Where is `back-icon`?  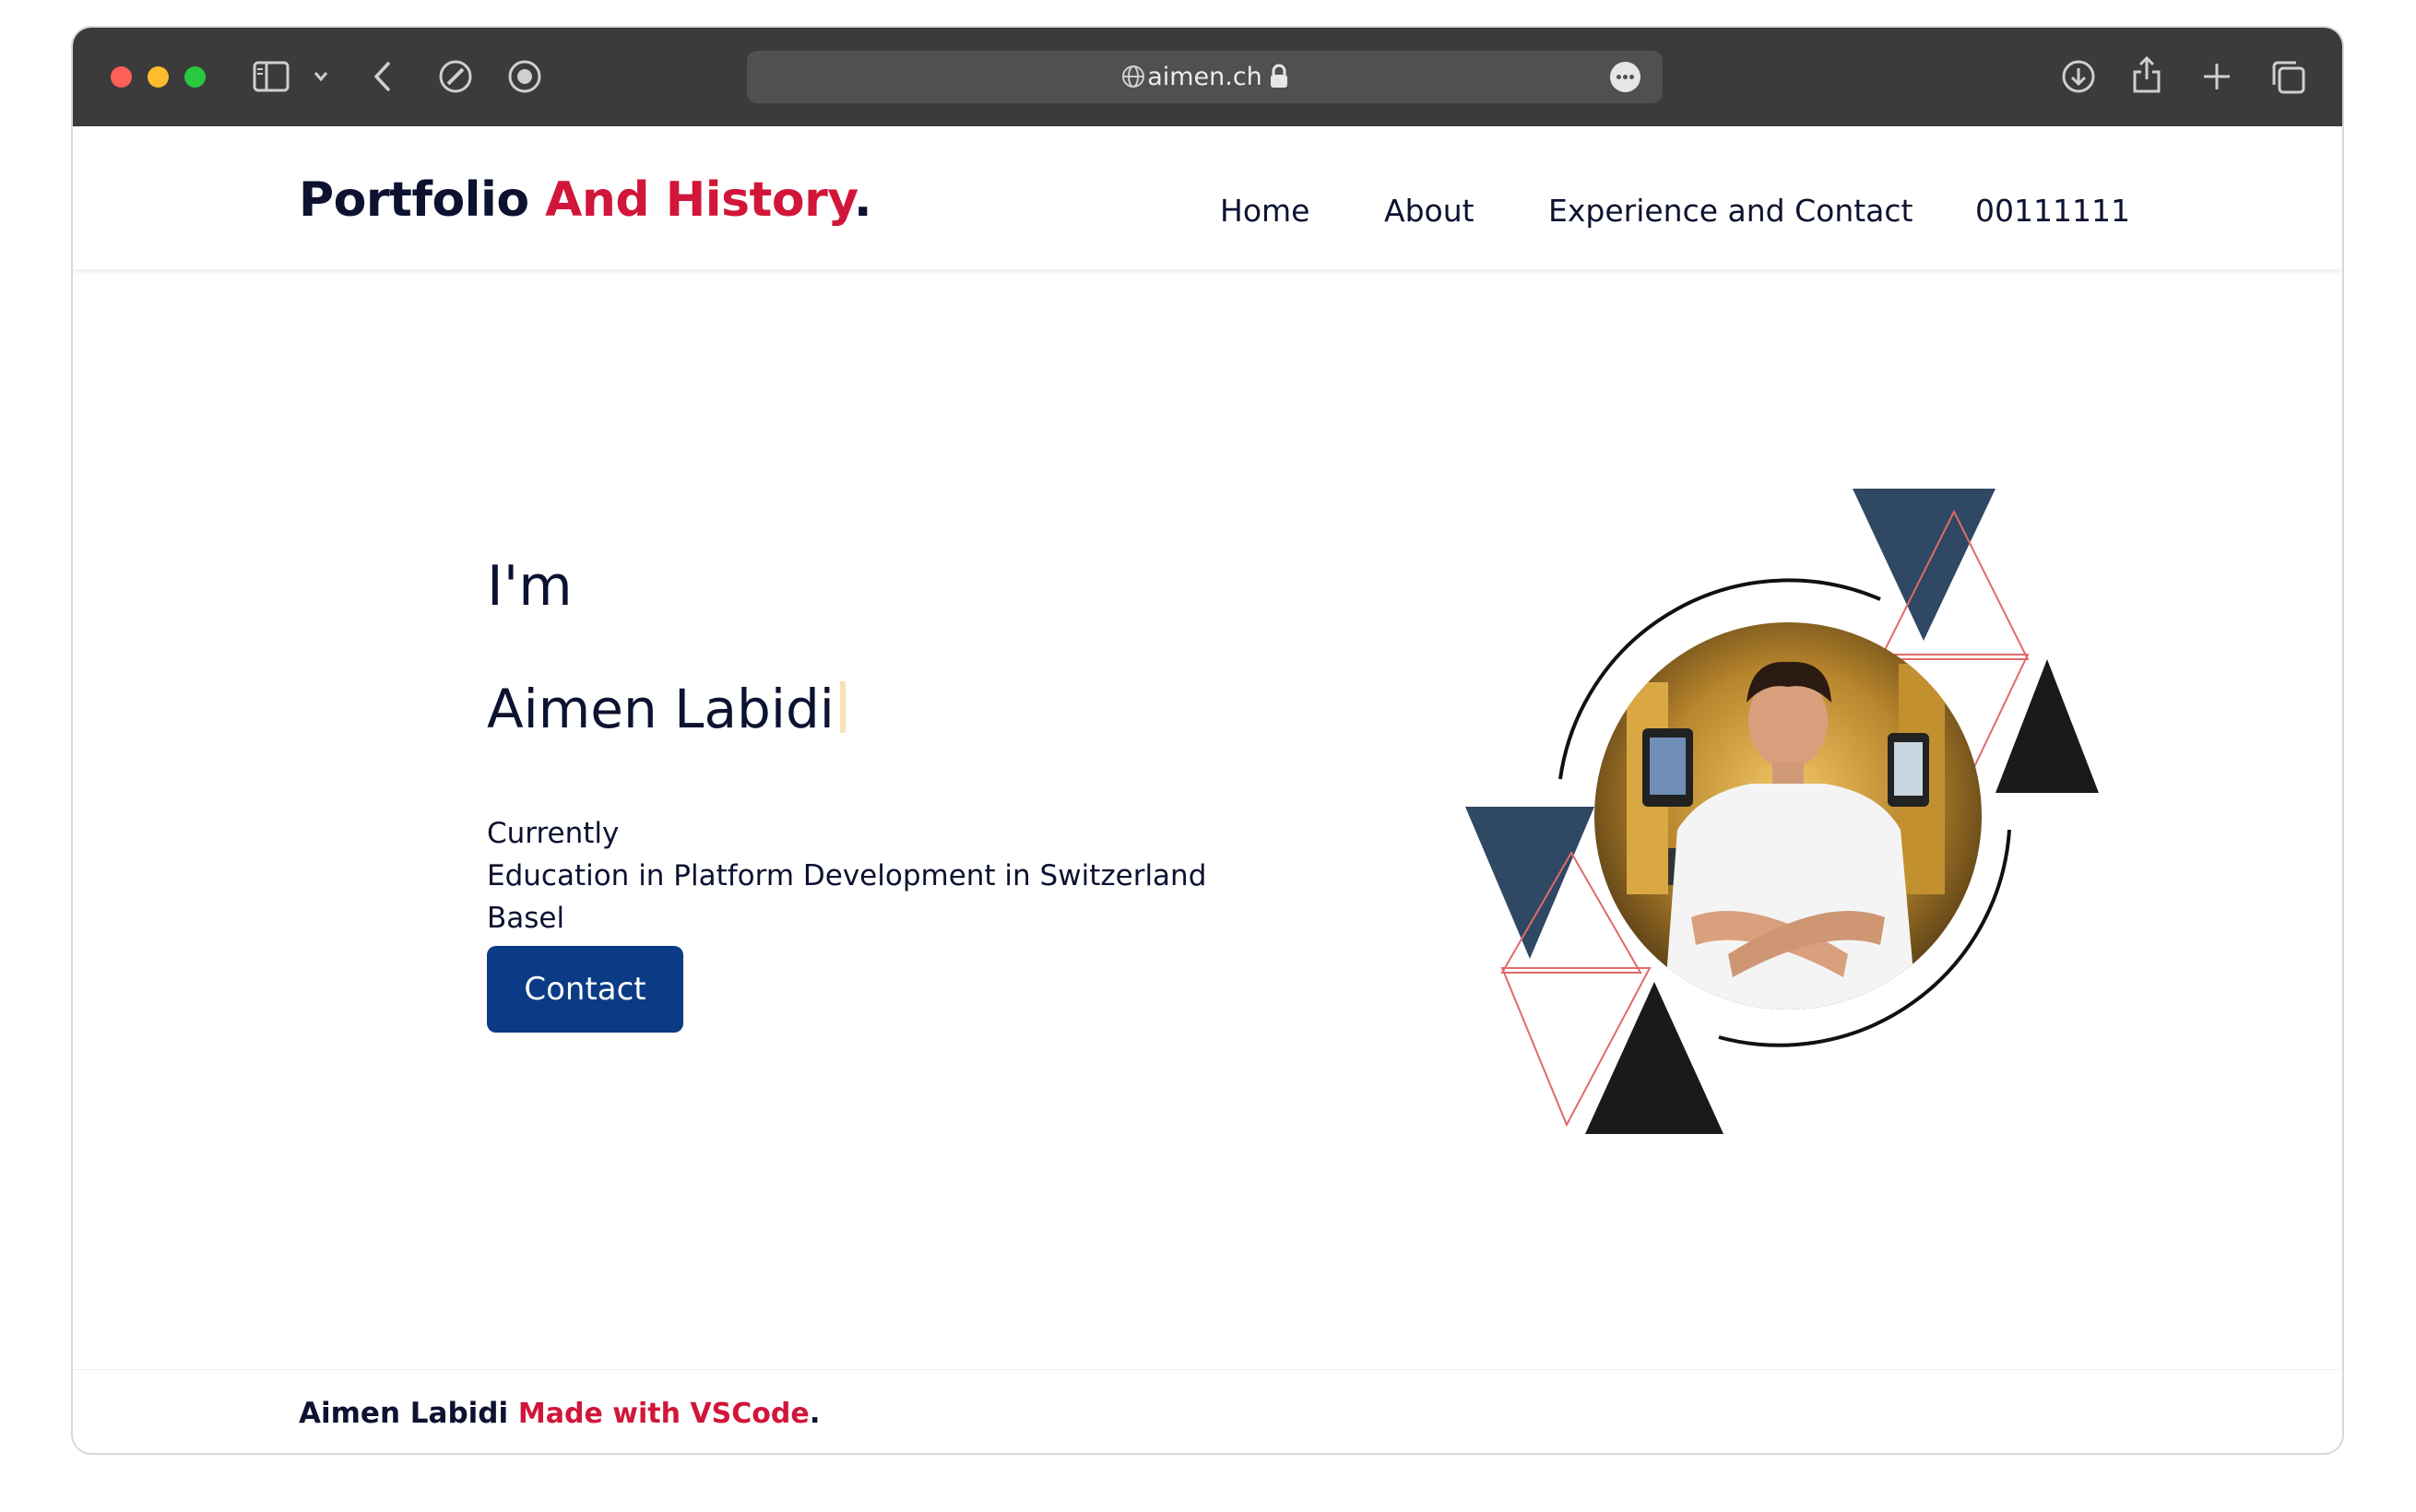 back-icon is located at coordinates (382, 77).